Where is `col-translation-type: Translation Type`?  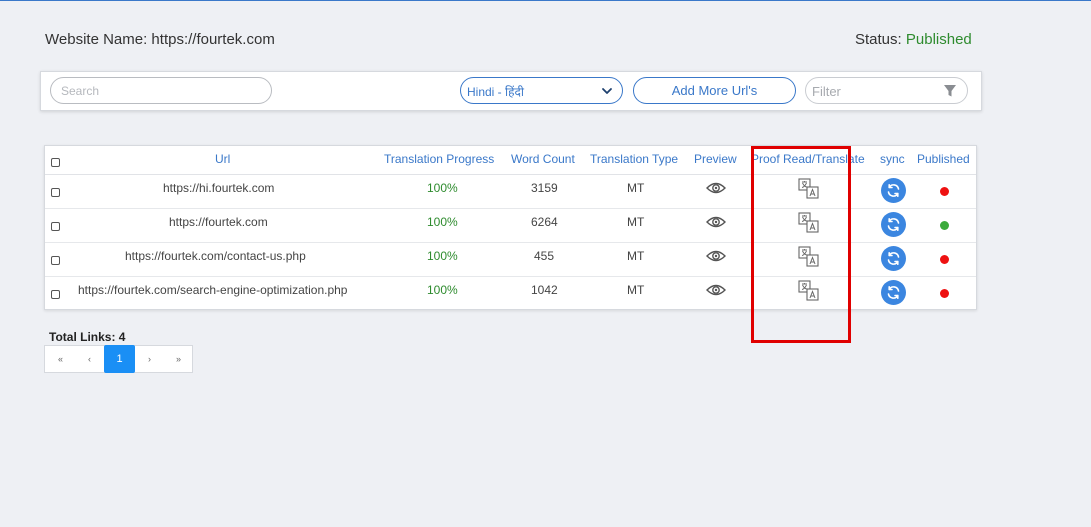
col-translation-type: Translation Type is located at coordinates (634, 159).